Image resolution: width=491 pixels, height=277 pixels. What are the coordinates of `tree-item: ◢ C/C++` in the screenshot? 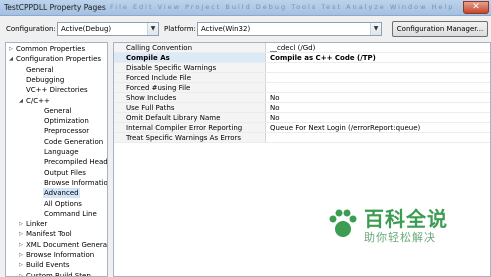 It's located at (56, 101).